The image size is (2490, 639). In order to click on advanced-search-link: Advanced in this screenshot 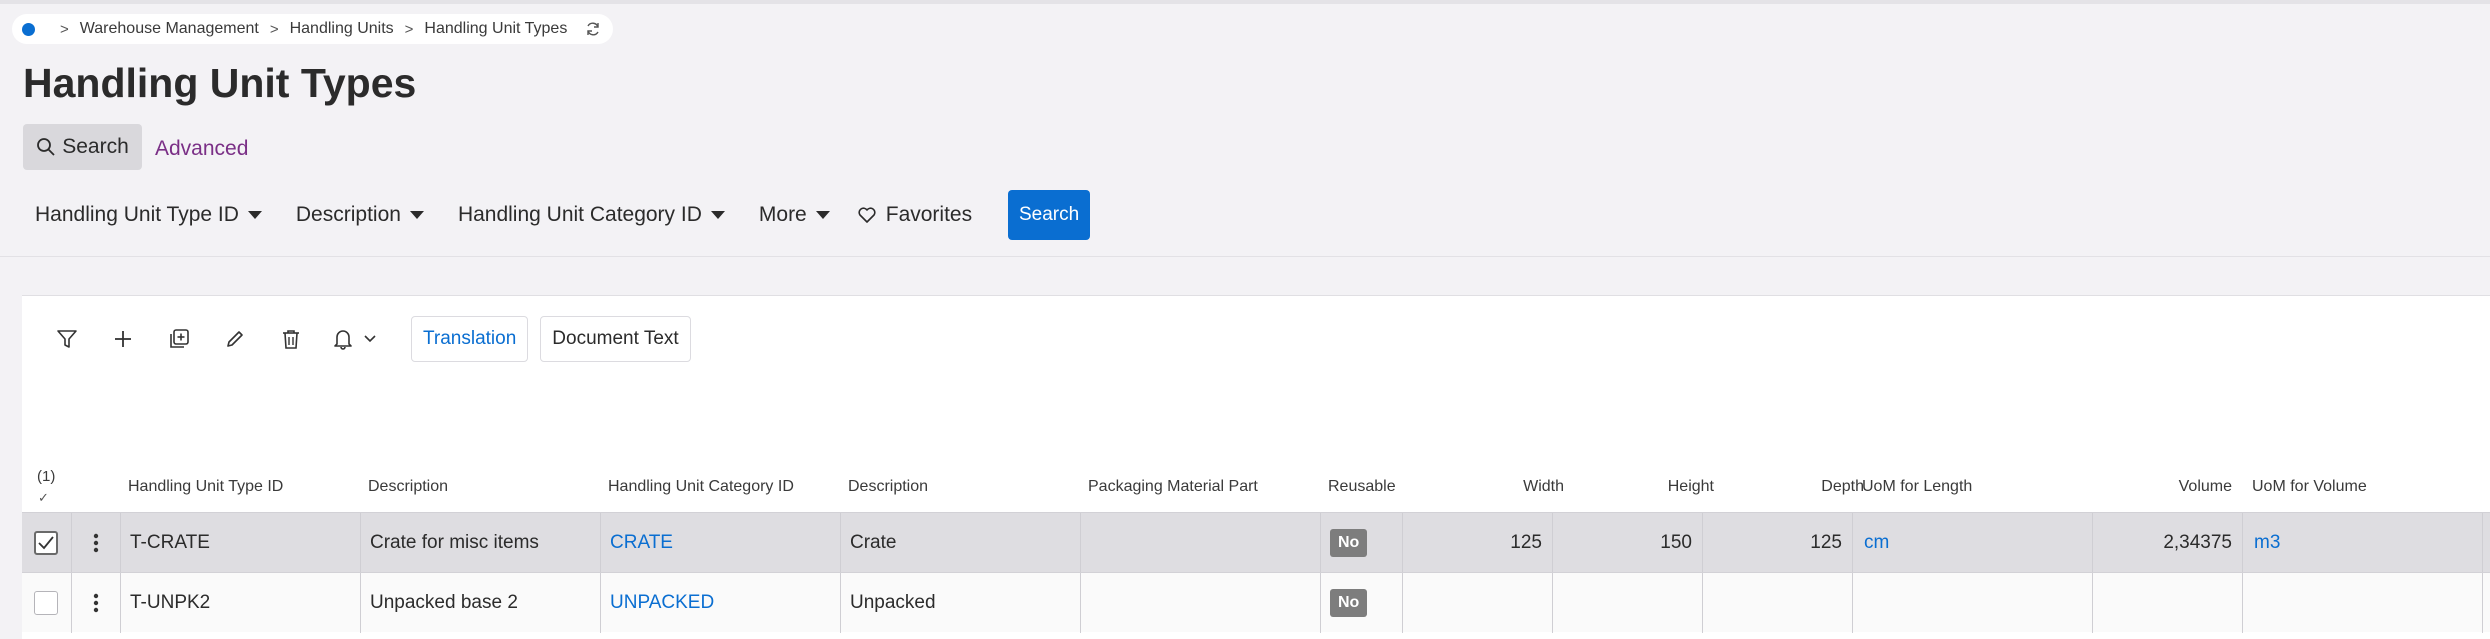, I will do `click(201, 149)`.